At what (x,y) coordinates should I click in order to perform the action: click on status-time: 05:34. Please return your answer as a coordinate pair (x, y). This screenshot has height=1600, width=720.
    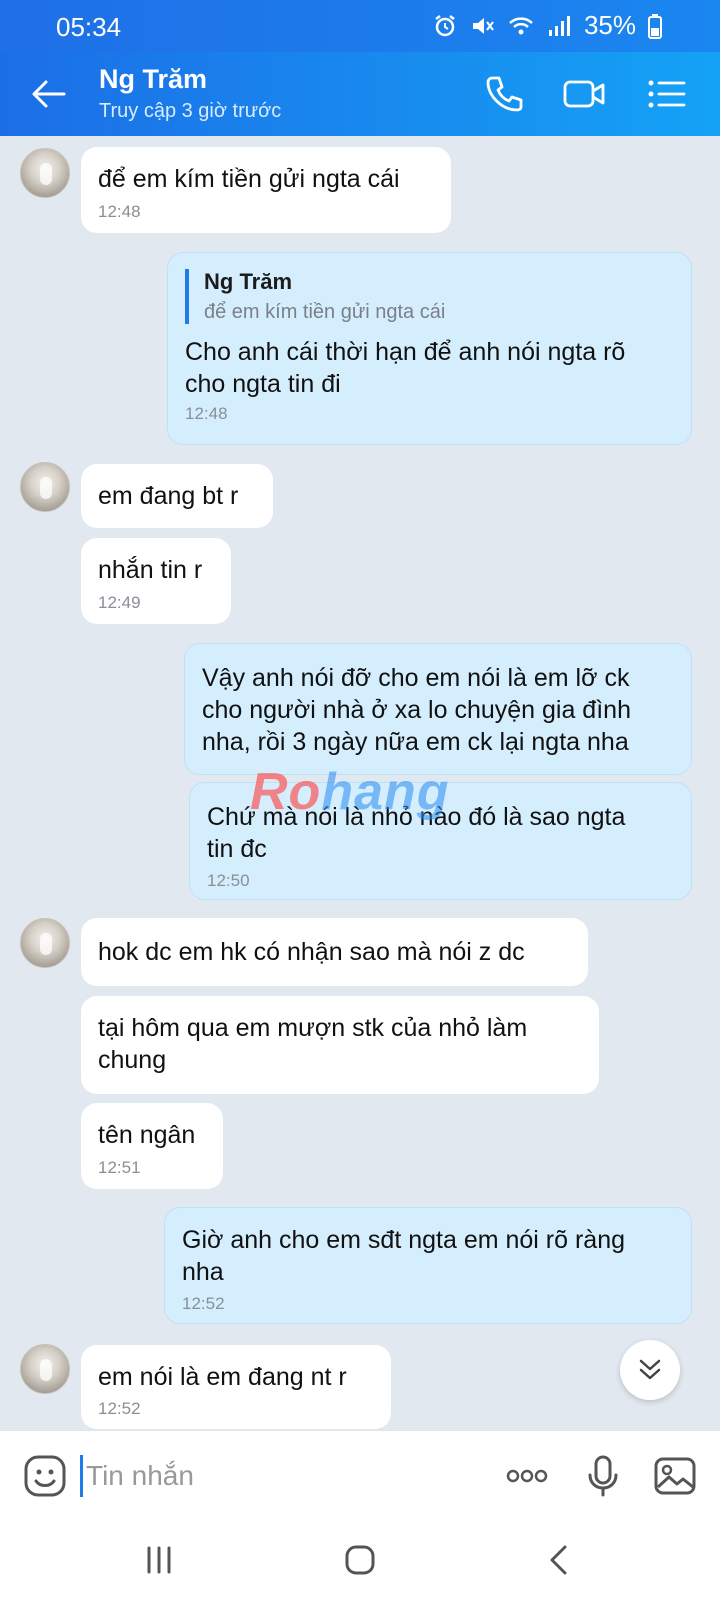
    Looking at the image, I should click on (89, 27).